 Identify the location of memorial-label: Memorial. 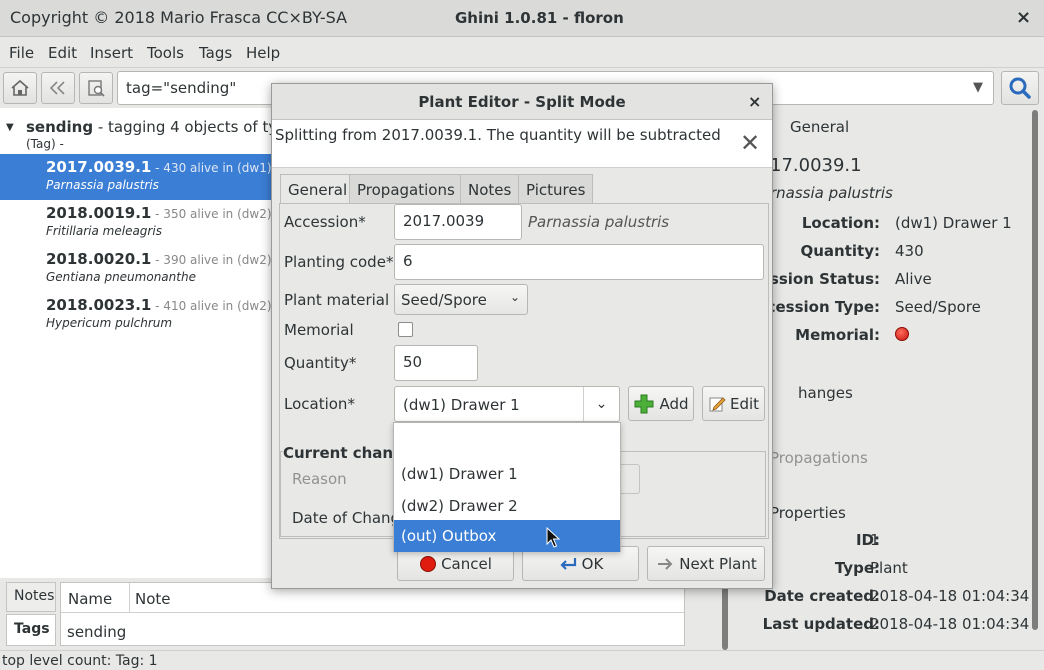
(319, 330).